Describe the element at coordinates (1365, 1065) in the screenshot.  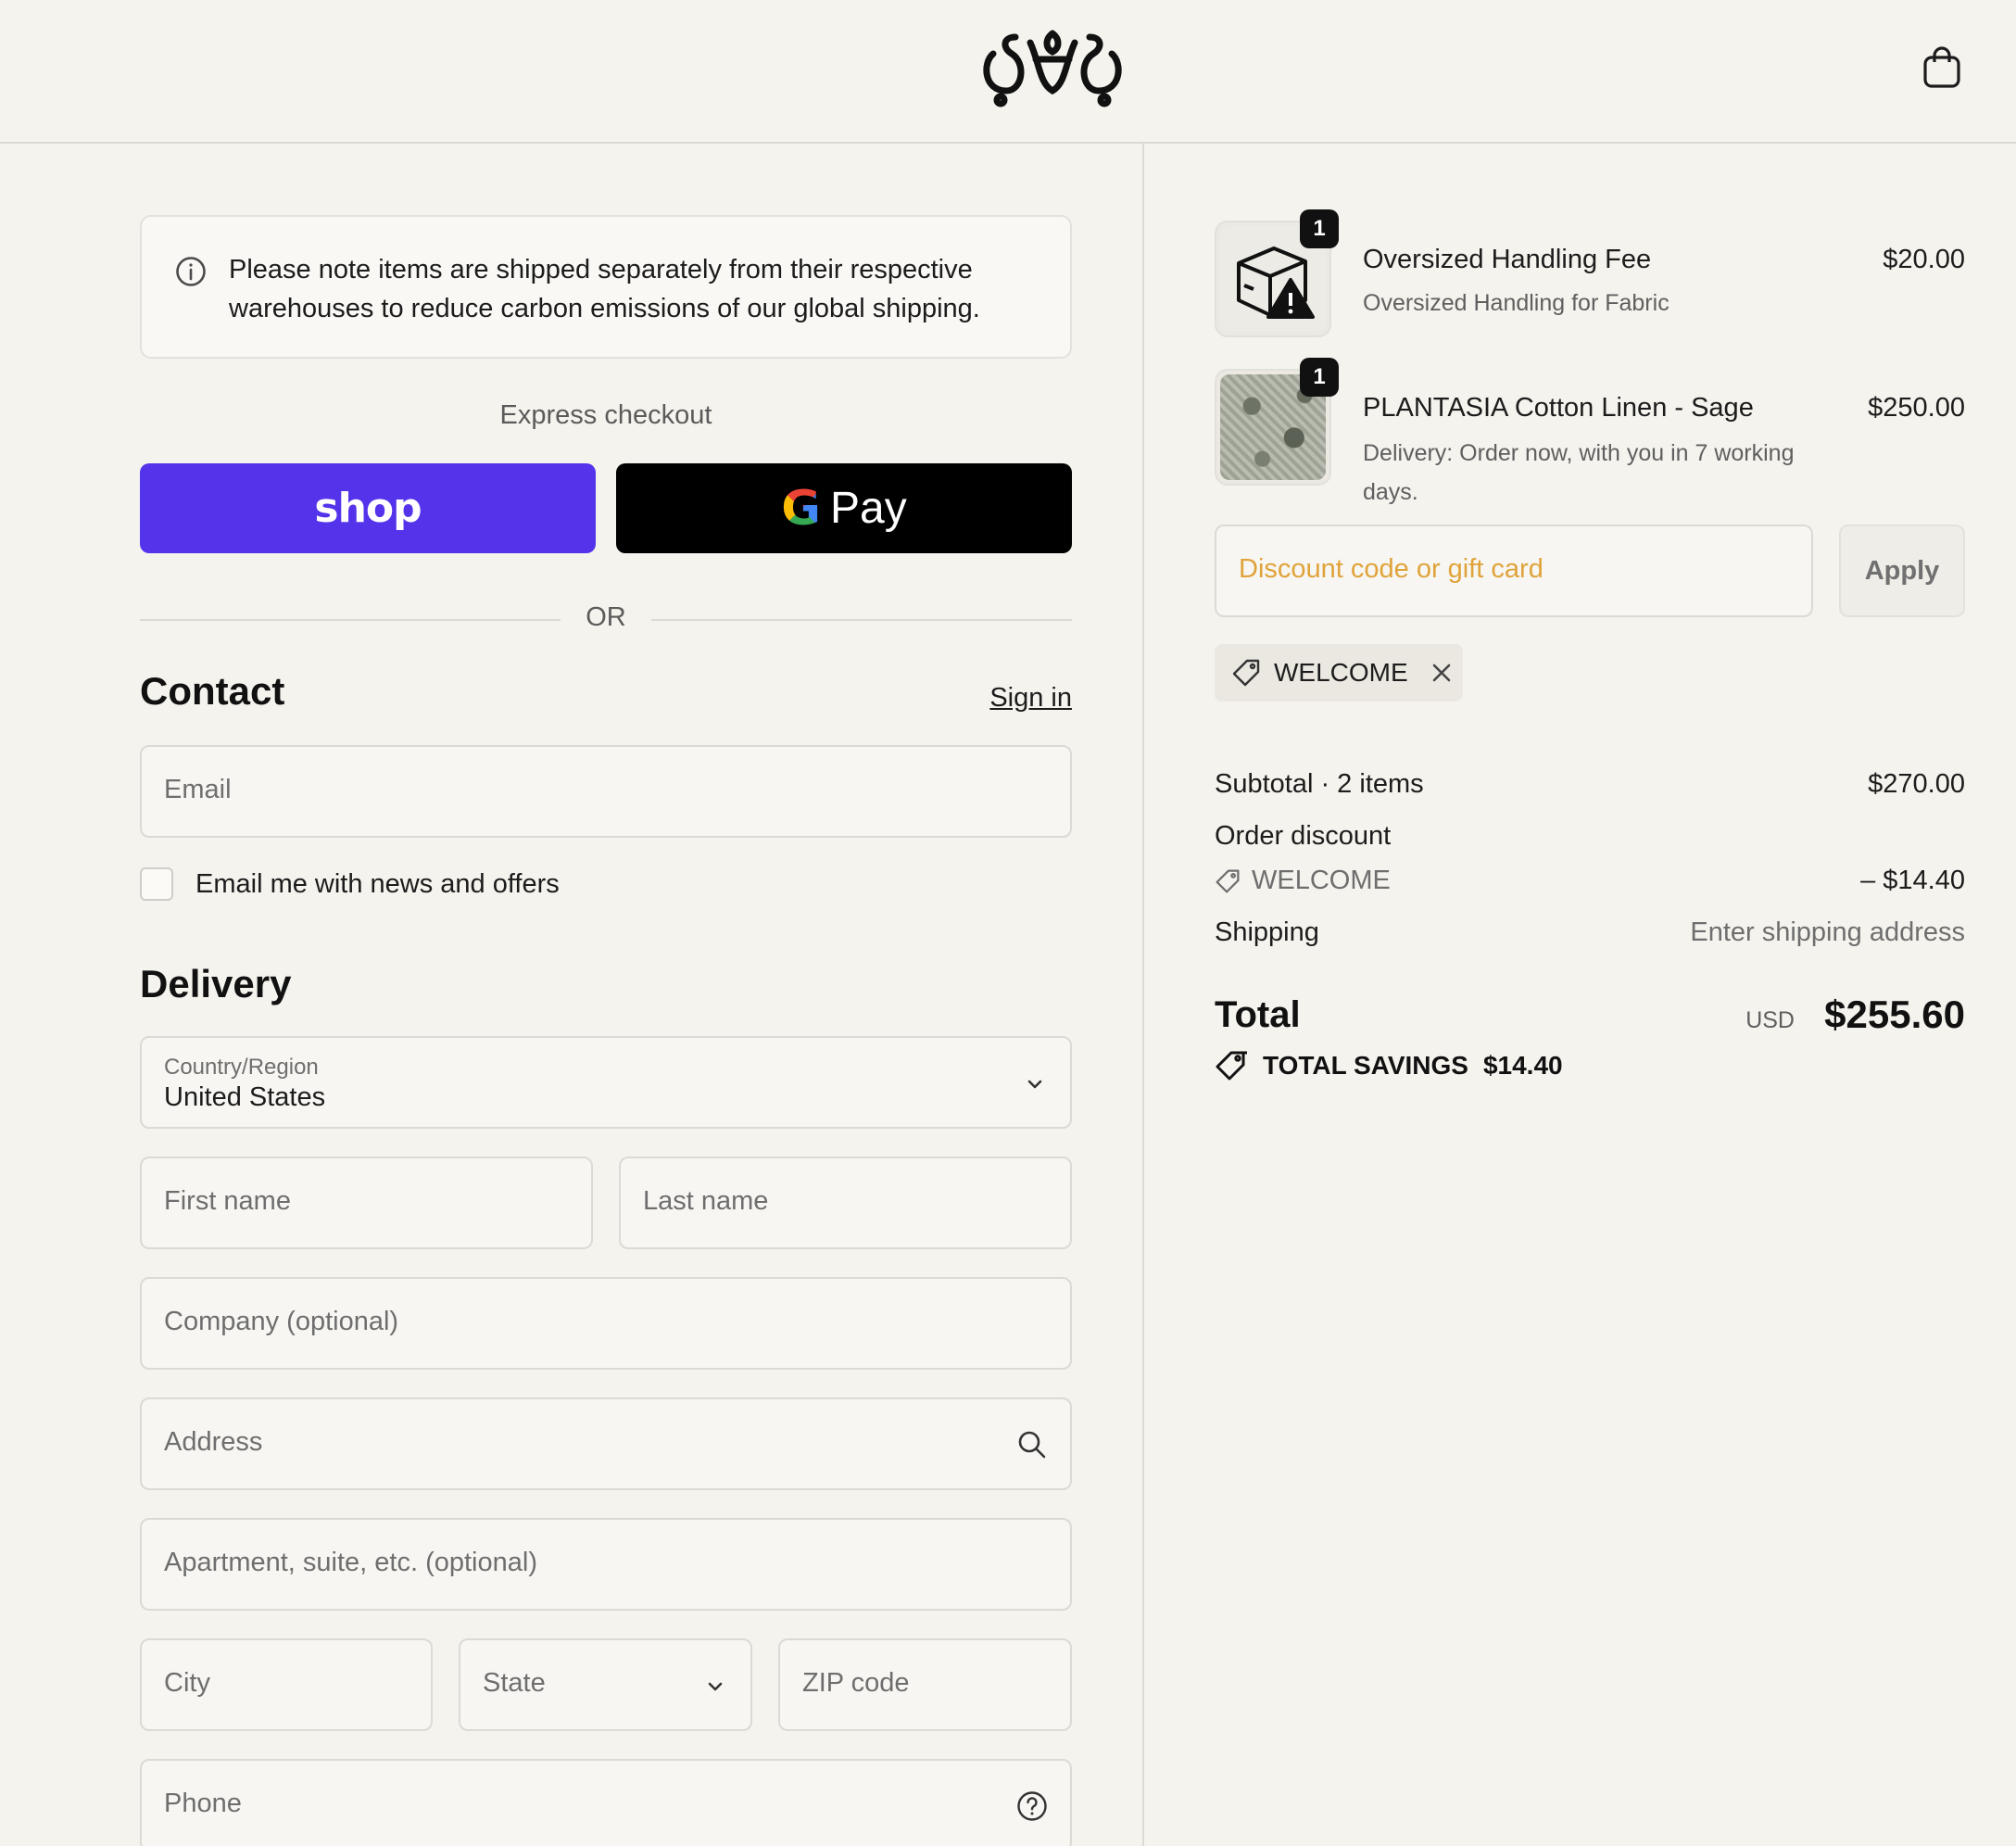
I see `savings-label: TOTAL SAVINGS` at that location.